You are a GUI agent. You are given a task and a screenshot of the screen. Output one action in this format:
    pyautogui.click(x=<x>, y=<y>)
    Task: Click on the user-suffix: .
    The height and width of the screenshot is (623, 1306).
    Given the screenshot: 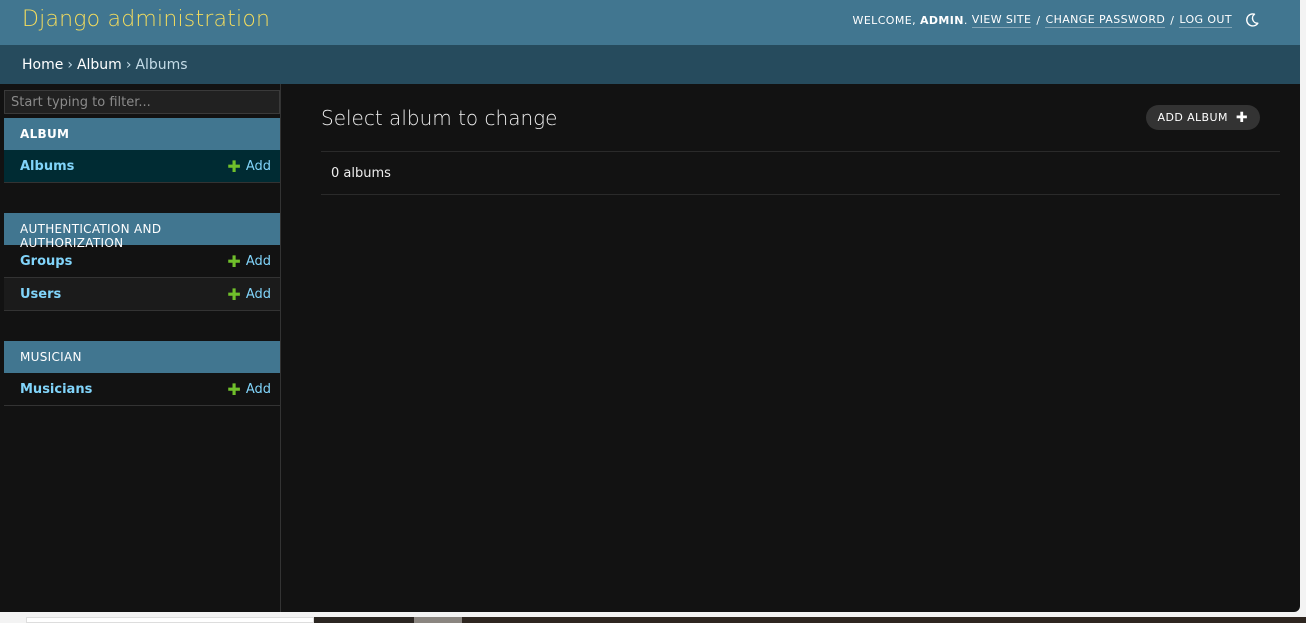 What is the action you would take?
    pyautogui.click(x=965, y=20)
    